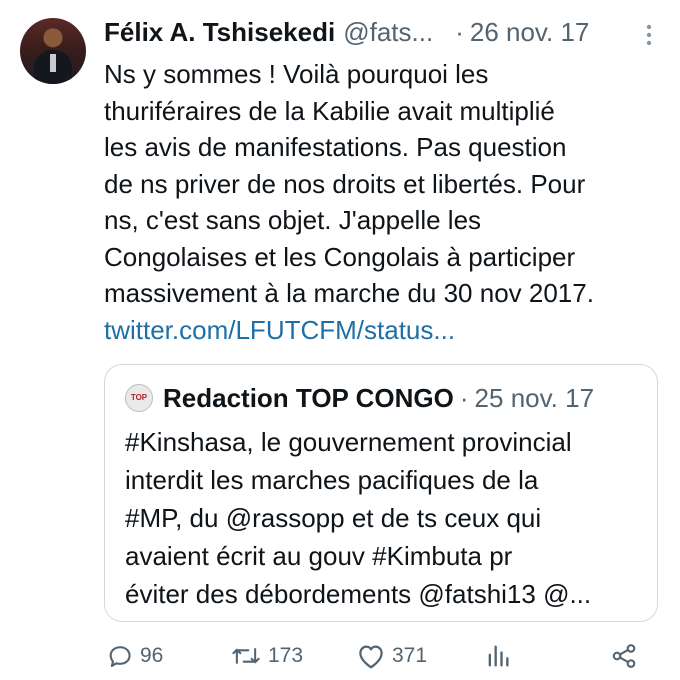  What do you see at coordinates (266, 656) in the screenshot?
I see `retweet-button: 173` at bounding box center [266, 656].